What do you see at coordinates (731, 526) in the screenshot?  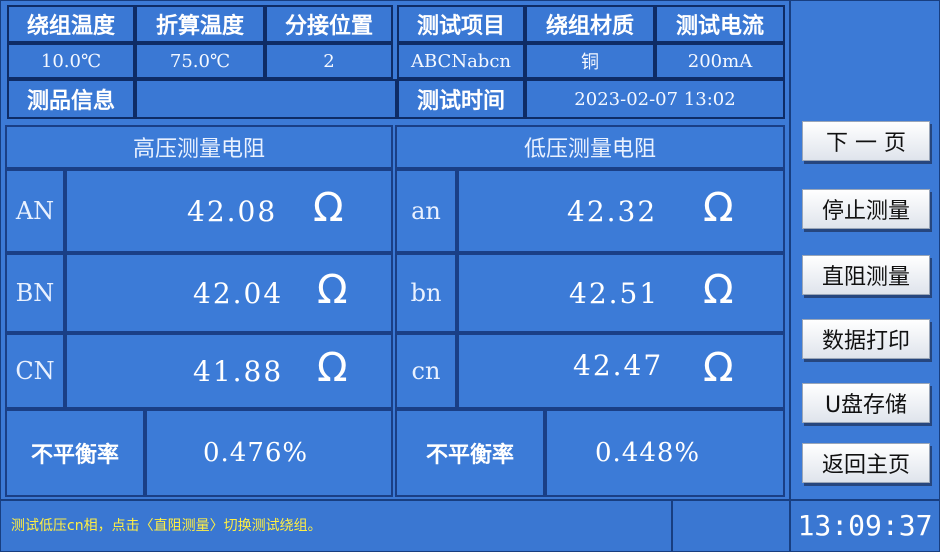 I see `status-bar-blank` at bounding box center [731, 526].